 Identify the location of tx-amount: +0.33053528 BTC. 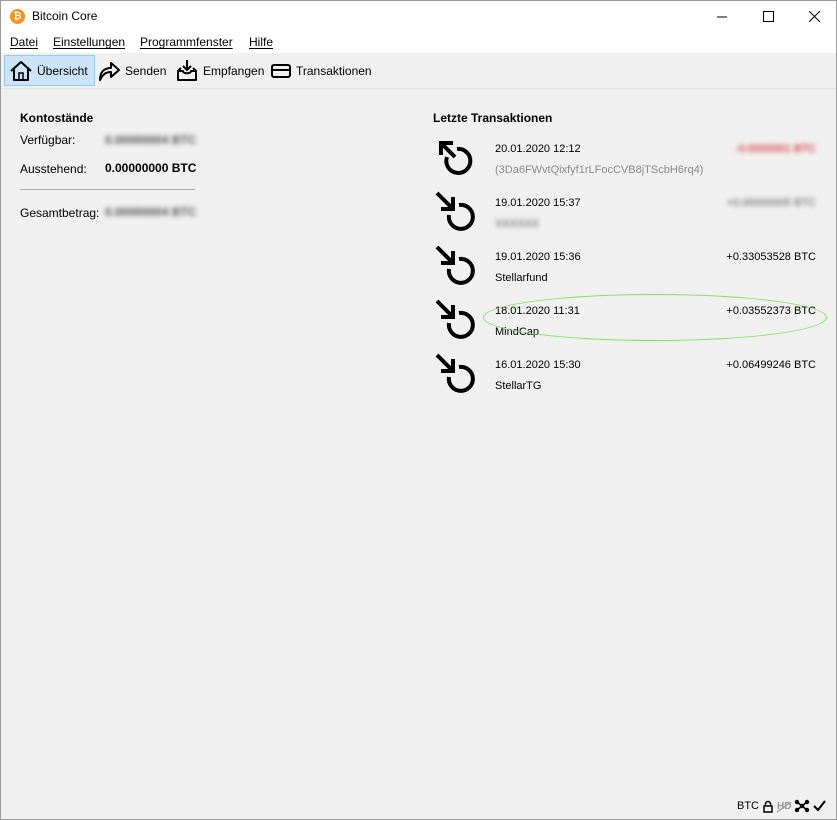
(771, 257).